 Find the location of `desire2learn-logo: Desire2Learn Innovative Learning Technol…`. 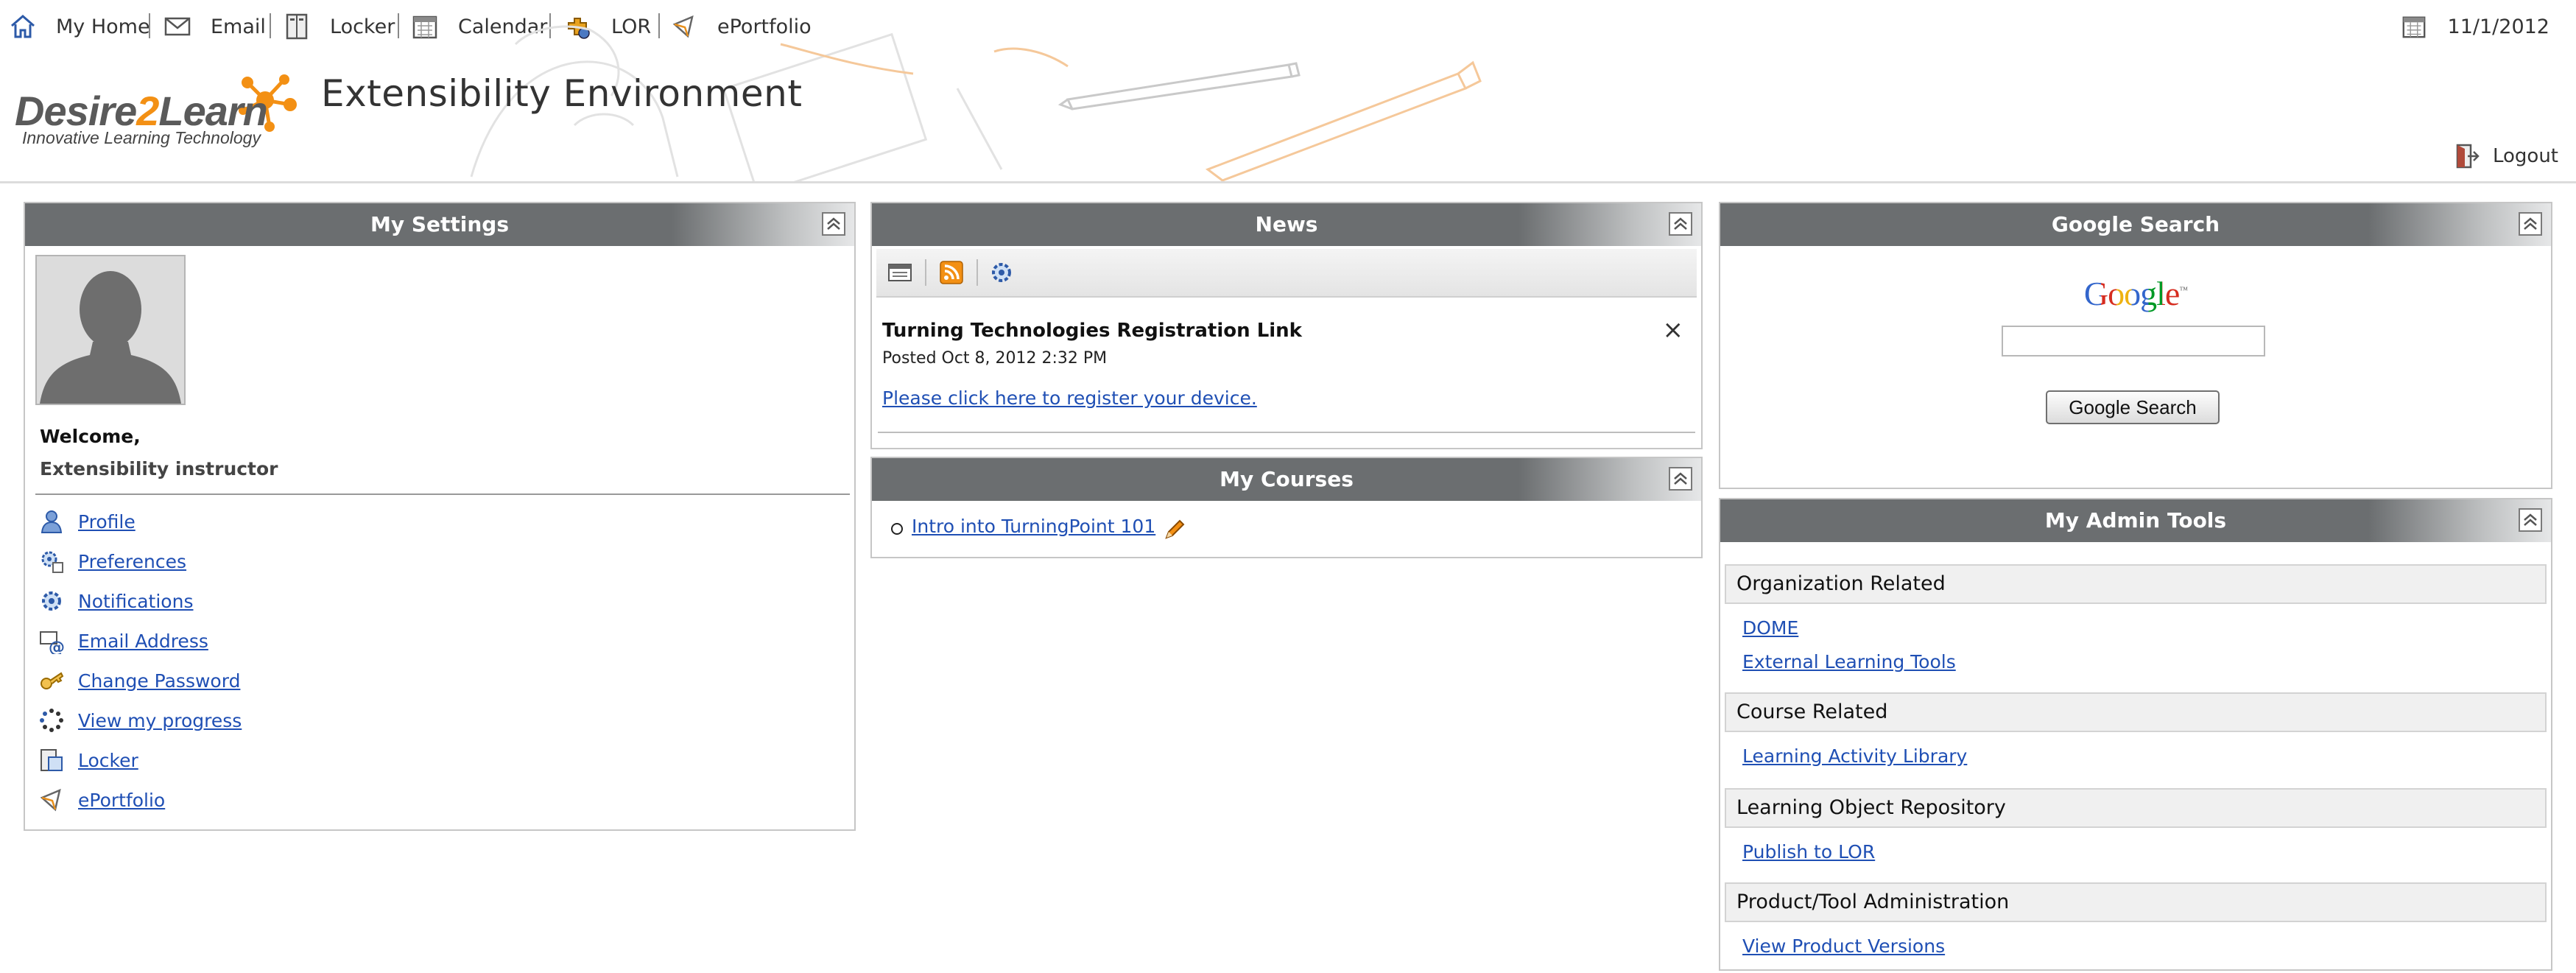

desire2learn-logo: Desire2Learn Innovative Learning Technol… is located at coordinates (154, 110).